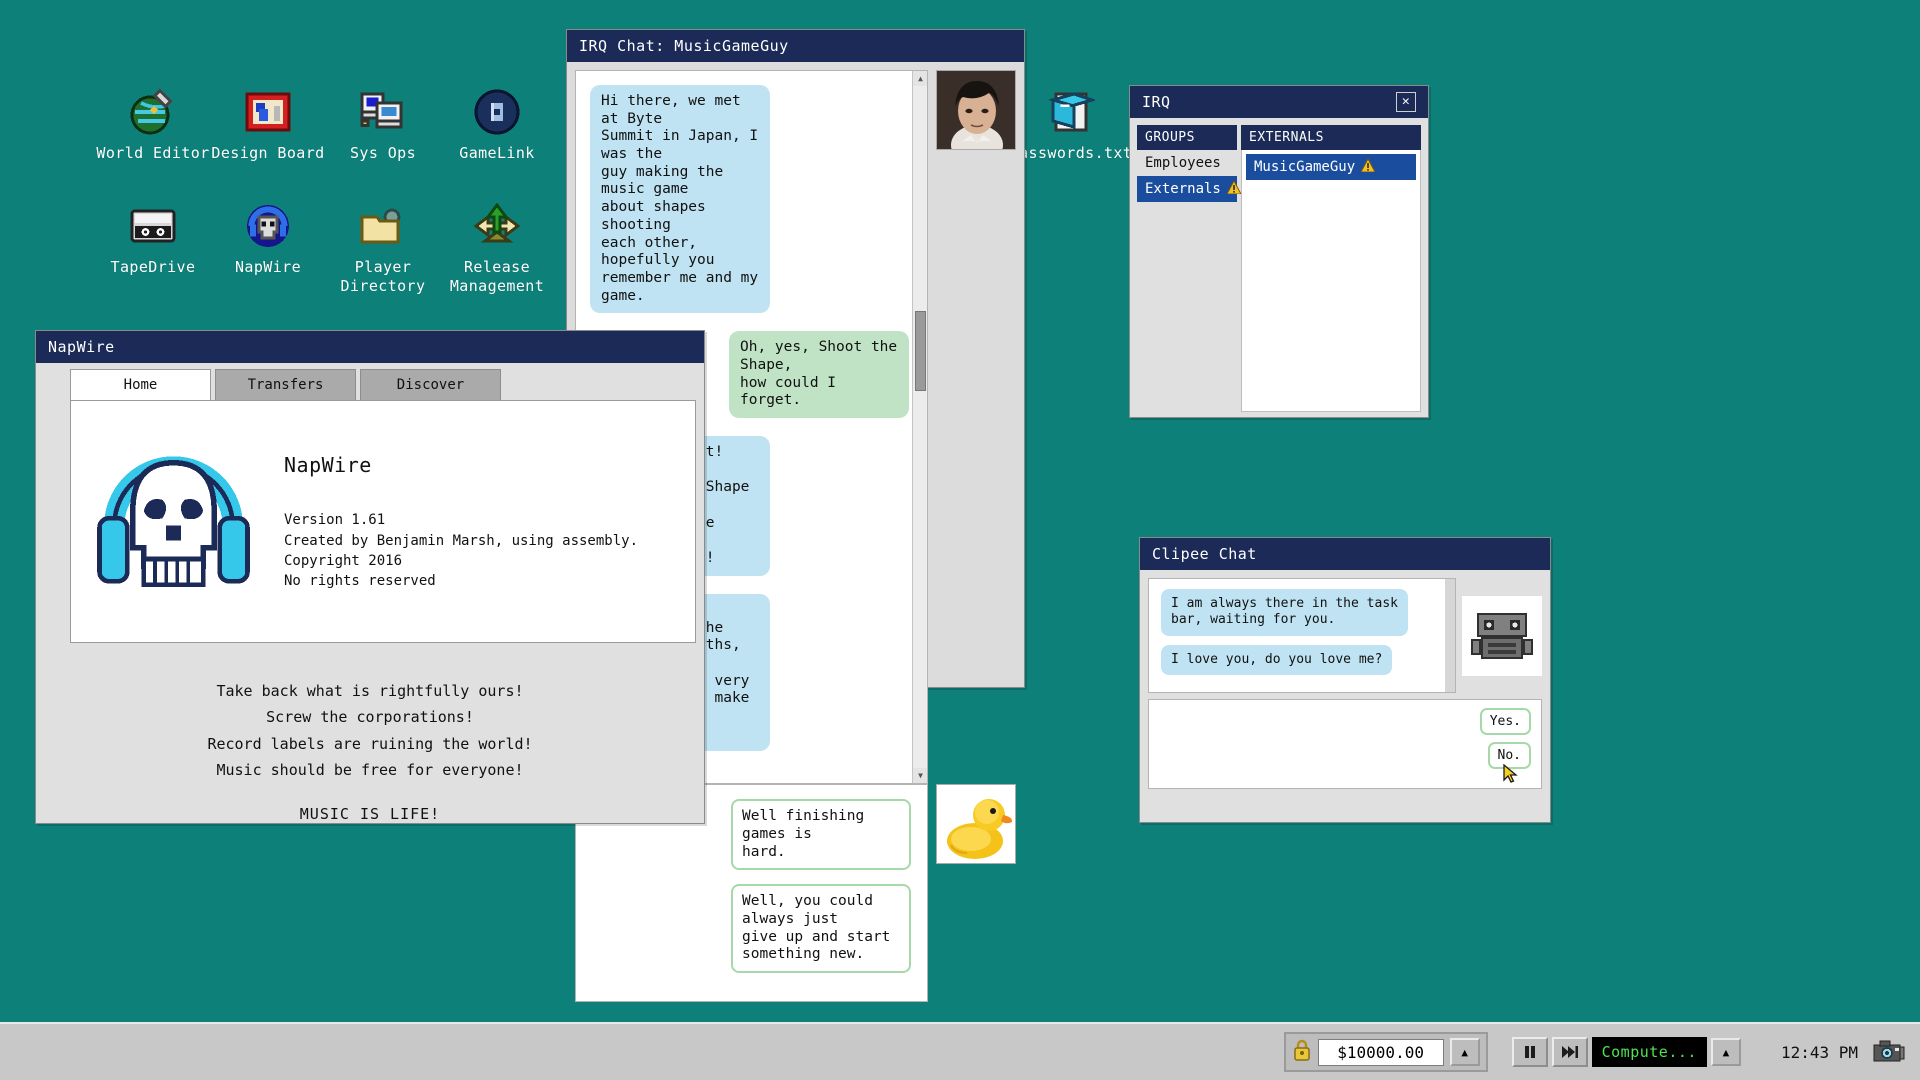  What do you see at coordinates (268, 112) in the screenshot?
I see `design-board-icon` at bounding box center [268, 112].